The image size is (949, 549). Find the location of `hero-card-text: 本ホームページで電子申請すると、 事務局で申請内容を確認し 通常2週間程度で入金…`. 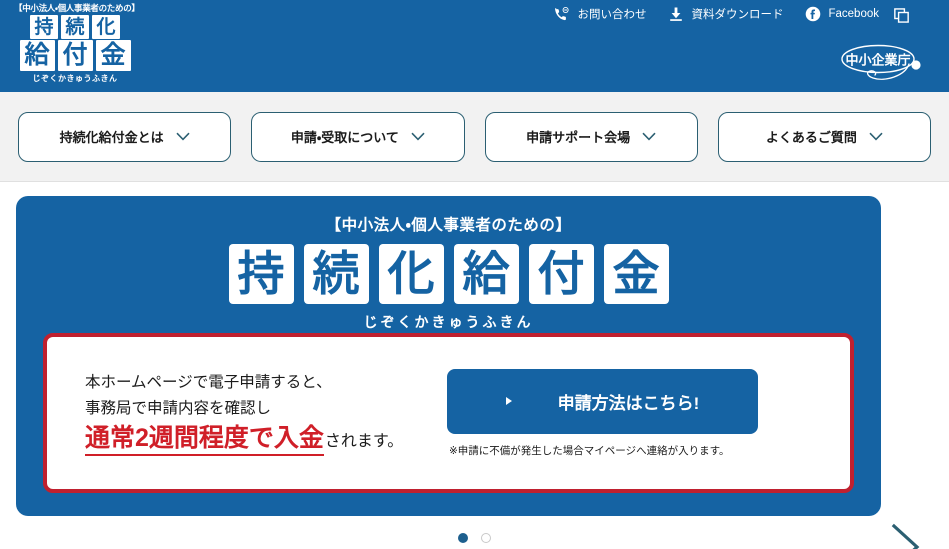

hero-card-text: 本ホームページで電子申請すると、 事務局で申請内容を確認し 通常2週間程度で入金… is located at coordinates (247, 413).